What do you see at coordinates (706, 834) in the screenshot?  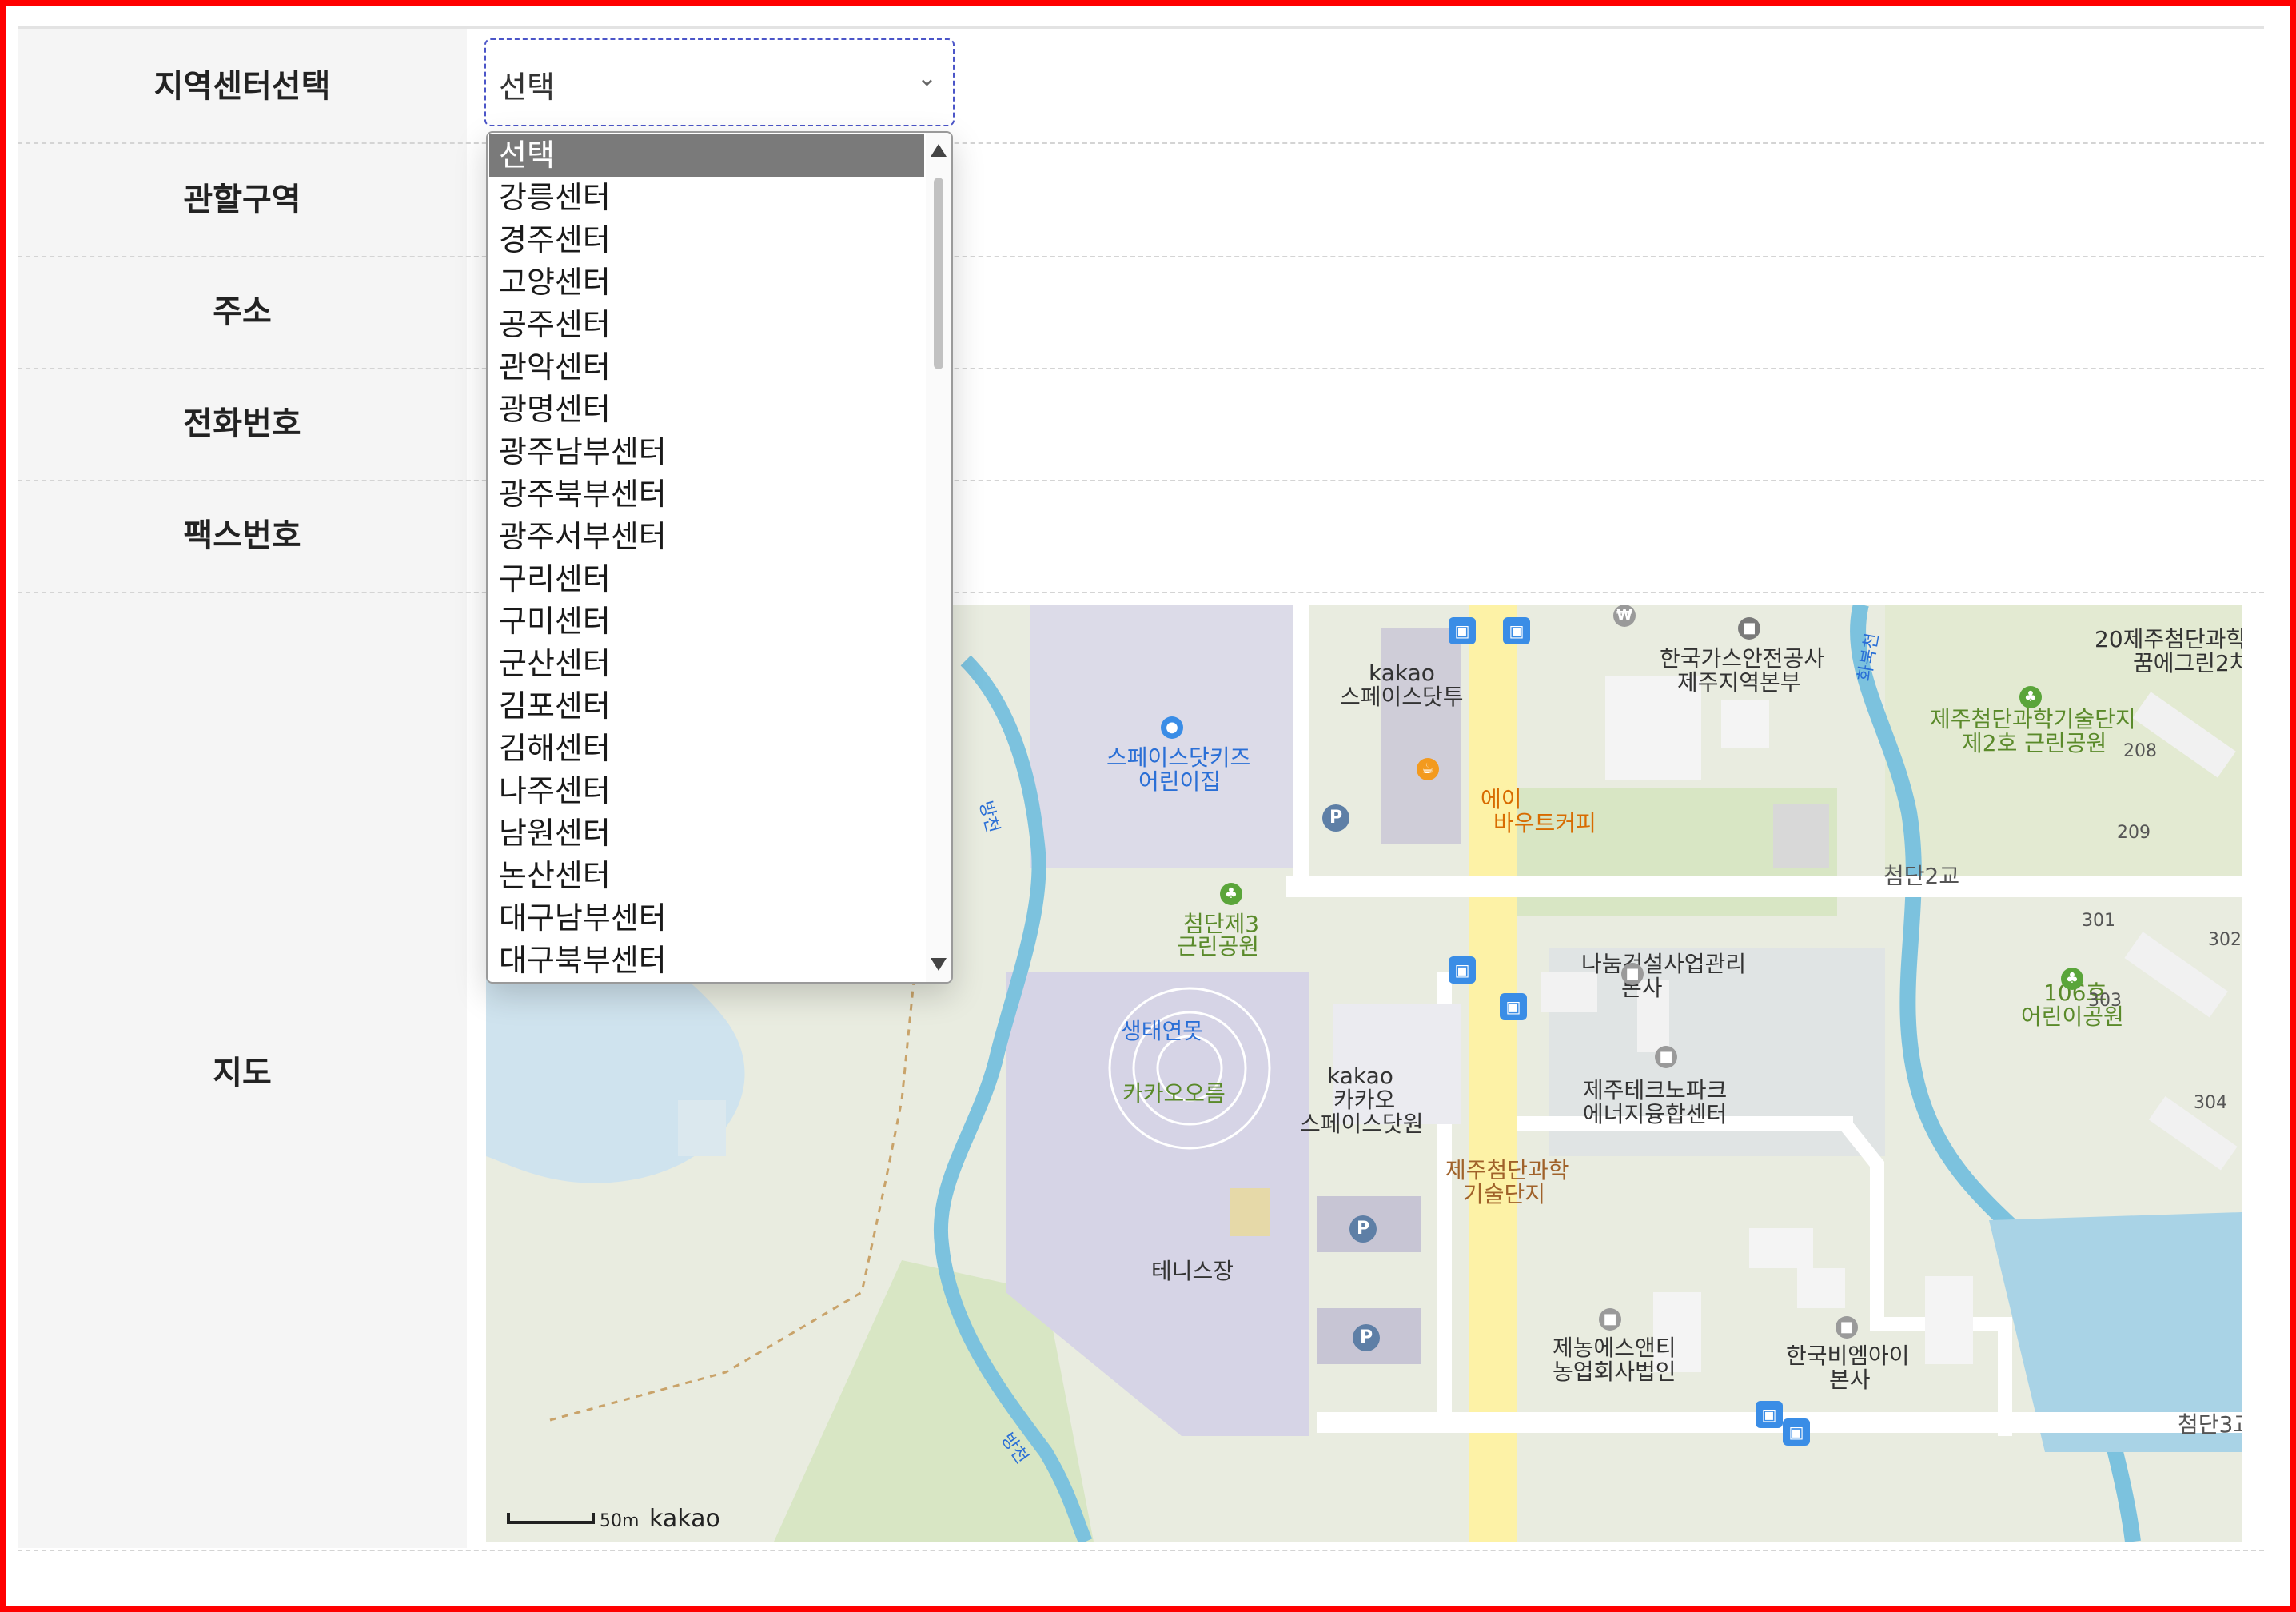 I see `option-namwon: 남원센터` at bounding box center [706, 834].